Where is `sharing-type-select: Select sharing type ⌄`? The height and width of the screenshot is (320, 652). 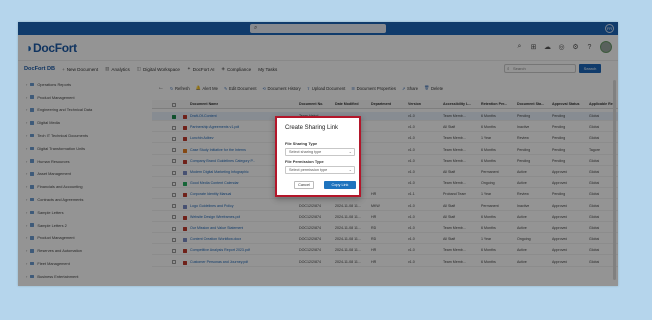 sharing-type-select: Select sharing type ⌄ is located at coordinates (320, 152).